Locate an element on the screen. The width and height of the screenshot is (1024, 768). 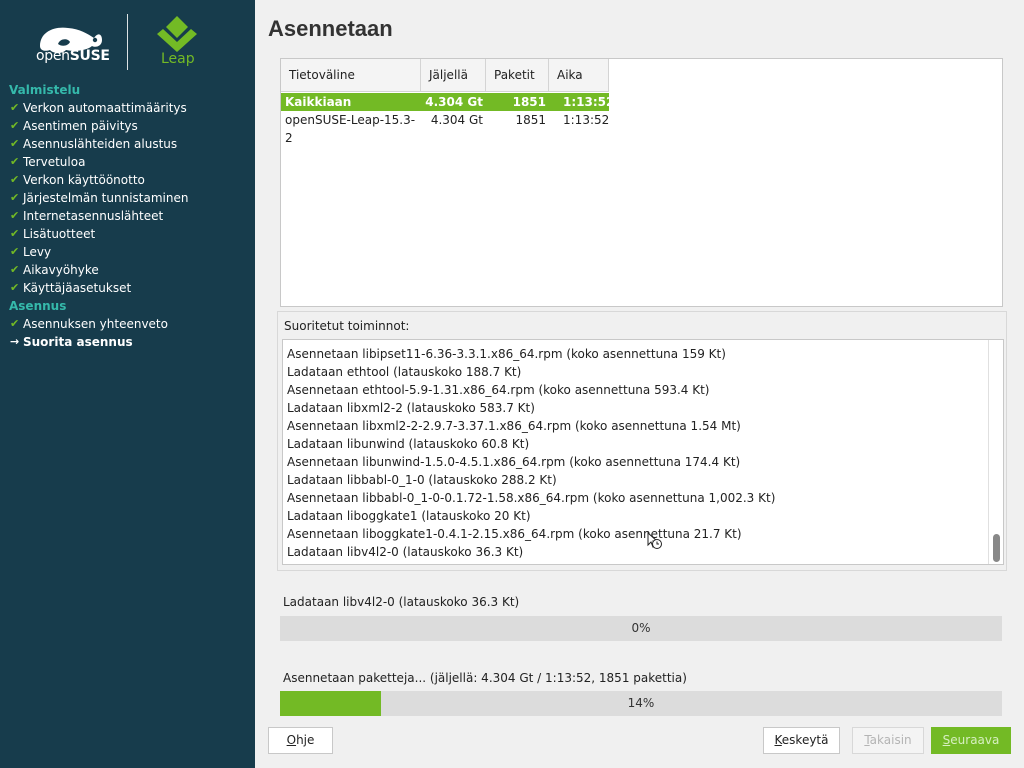
step-item: ✔ Levy is located at coordinates (31, 252).